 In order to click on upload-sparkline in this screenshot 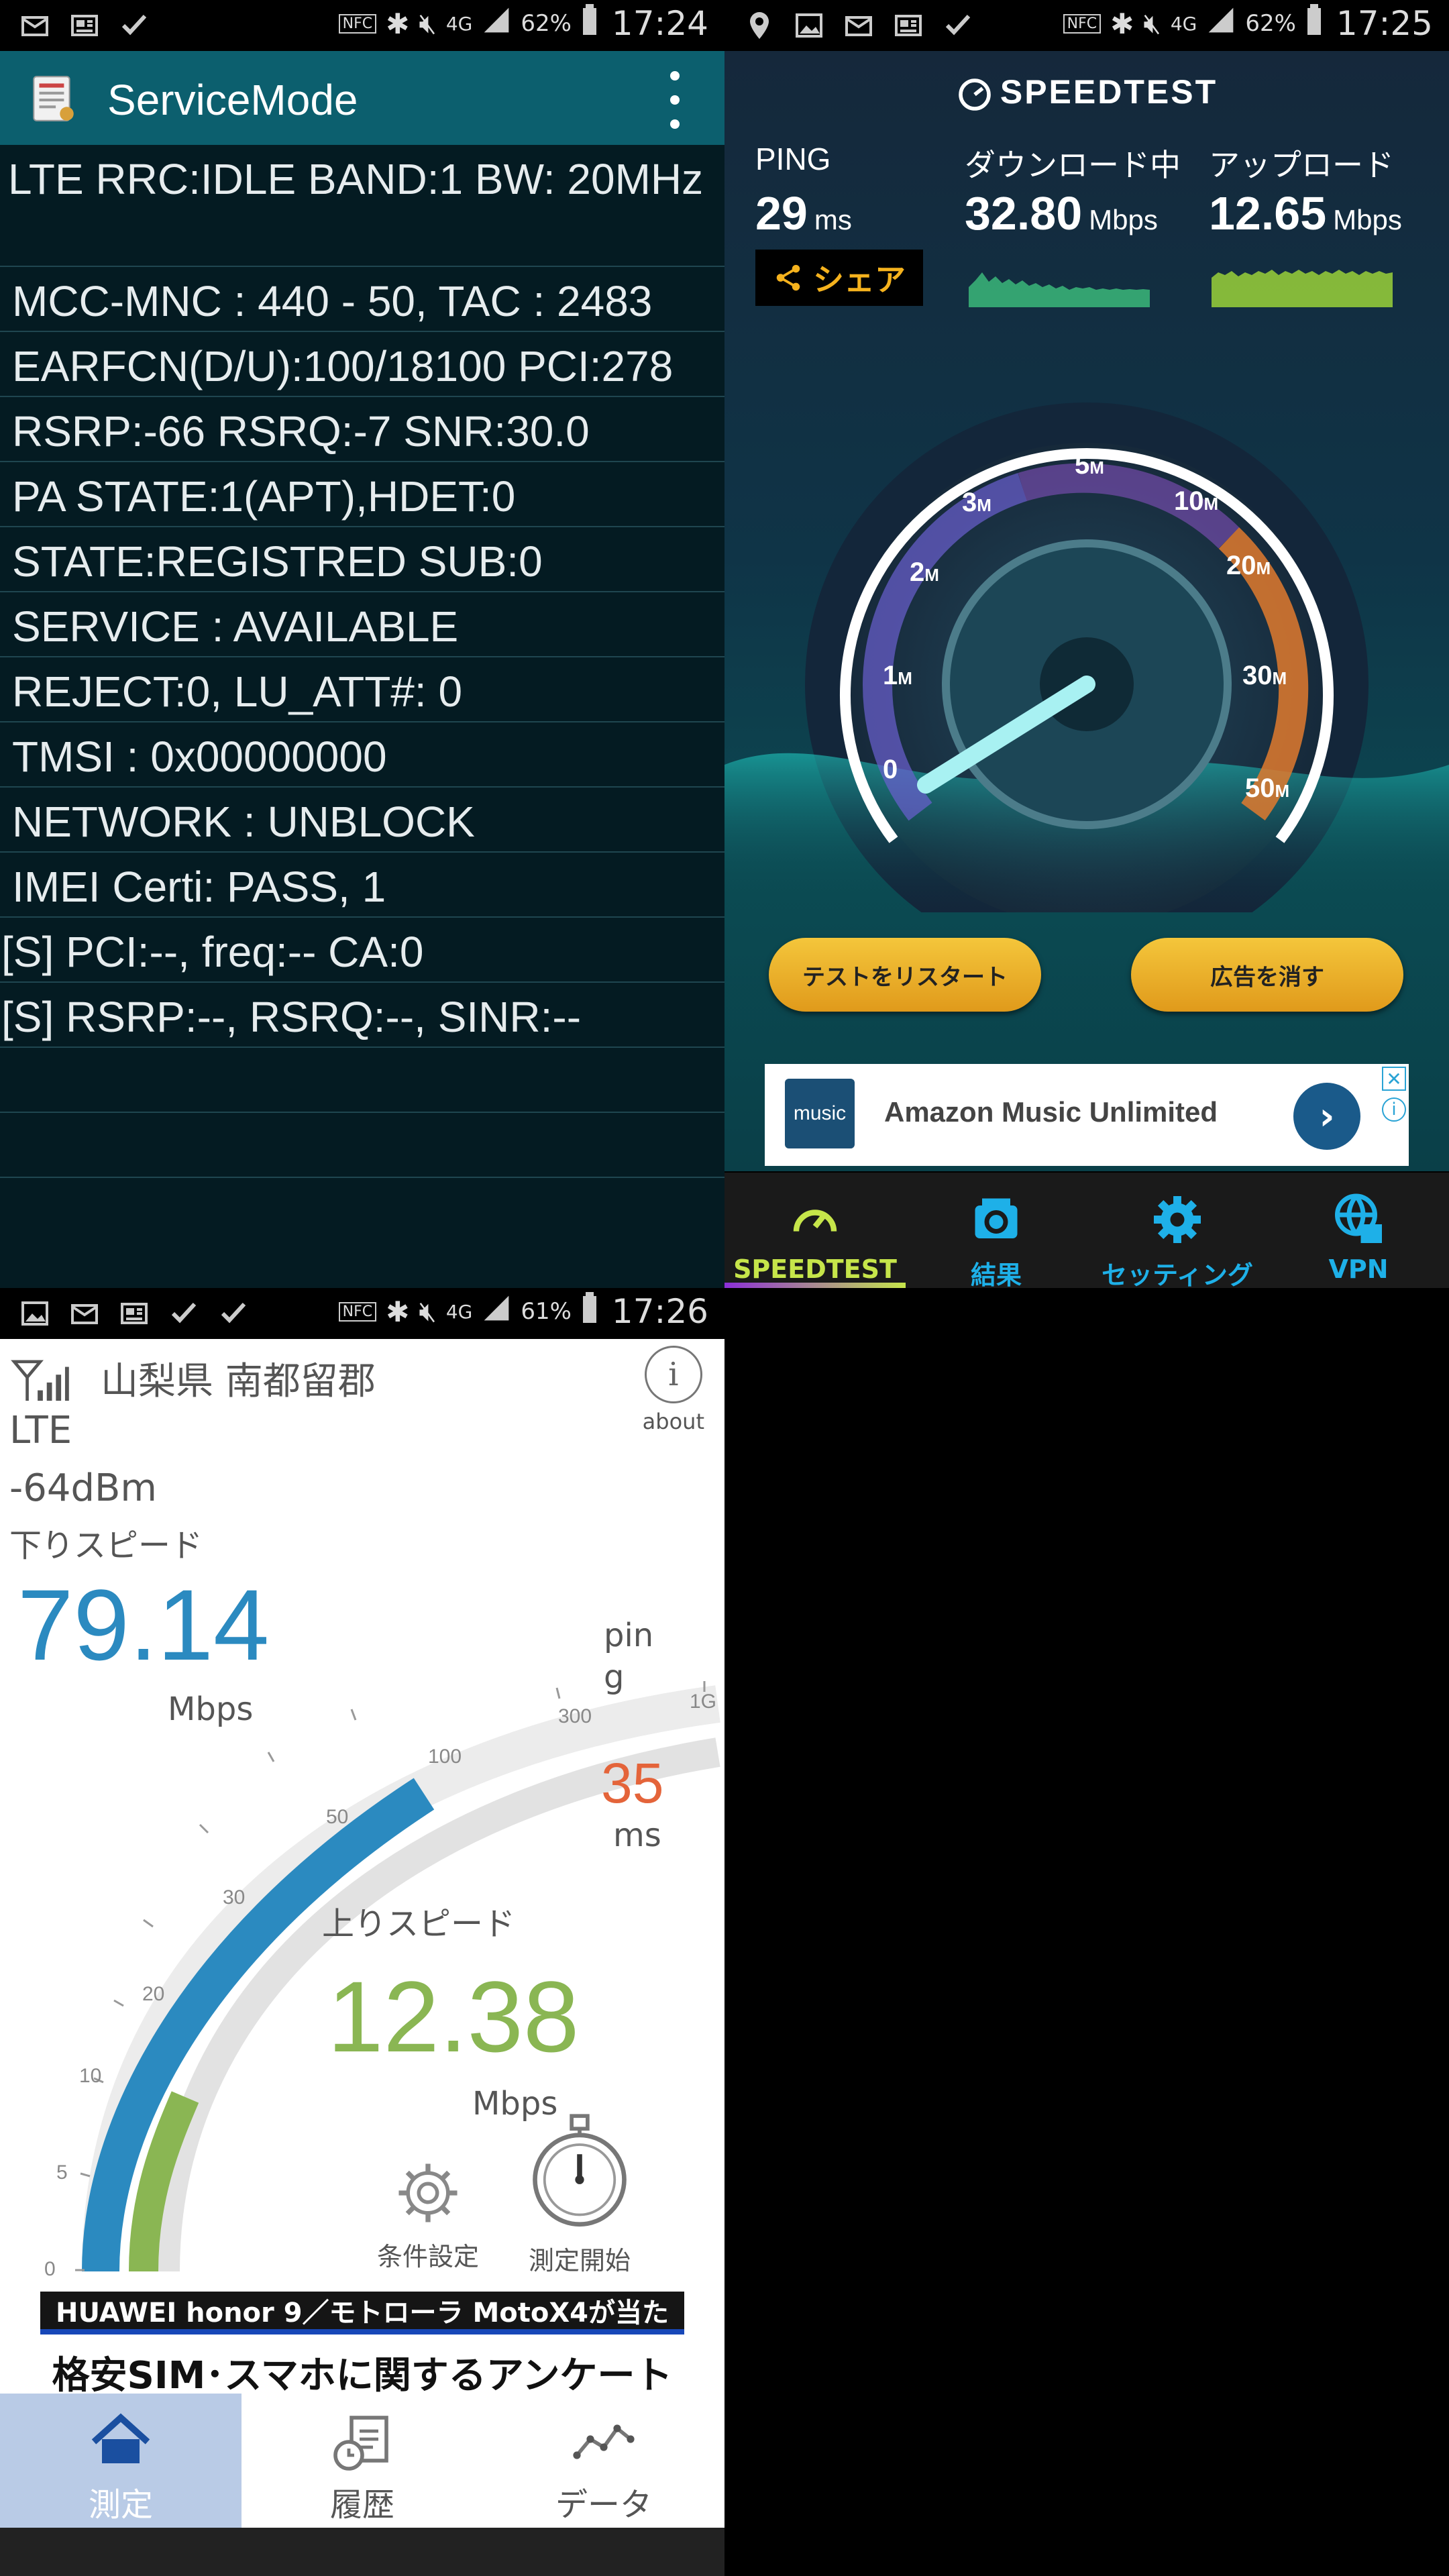, I will do `click(1302, 288)`.